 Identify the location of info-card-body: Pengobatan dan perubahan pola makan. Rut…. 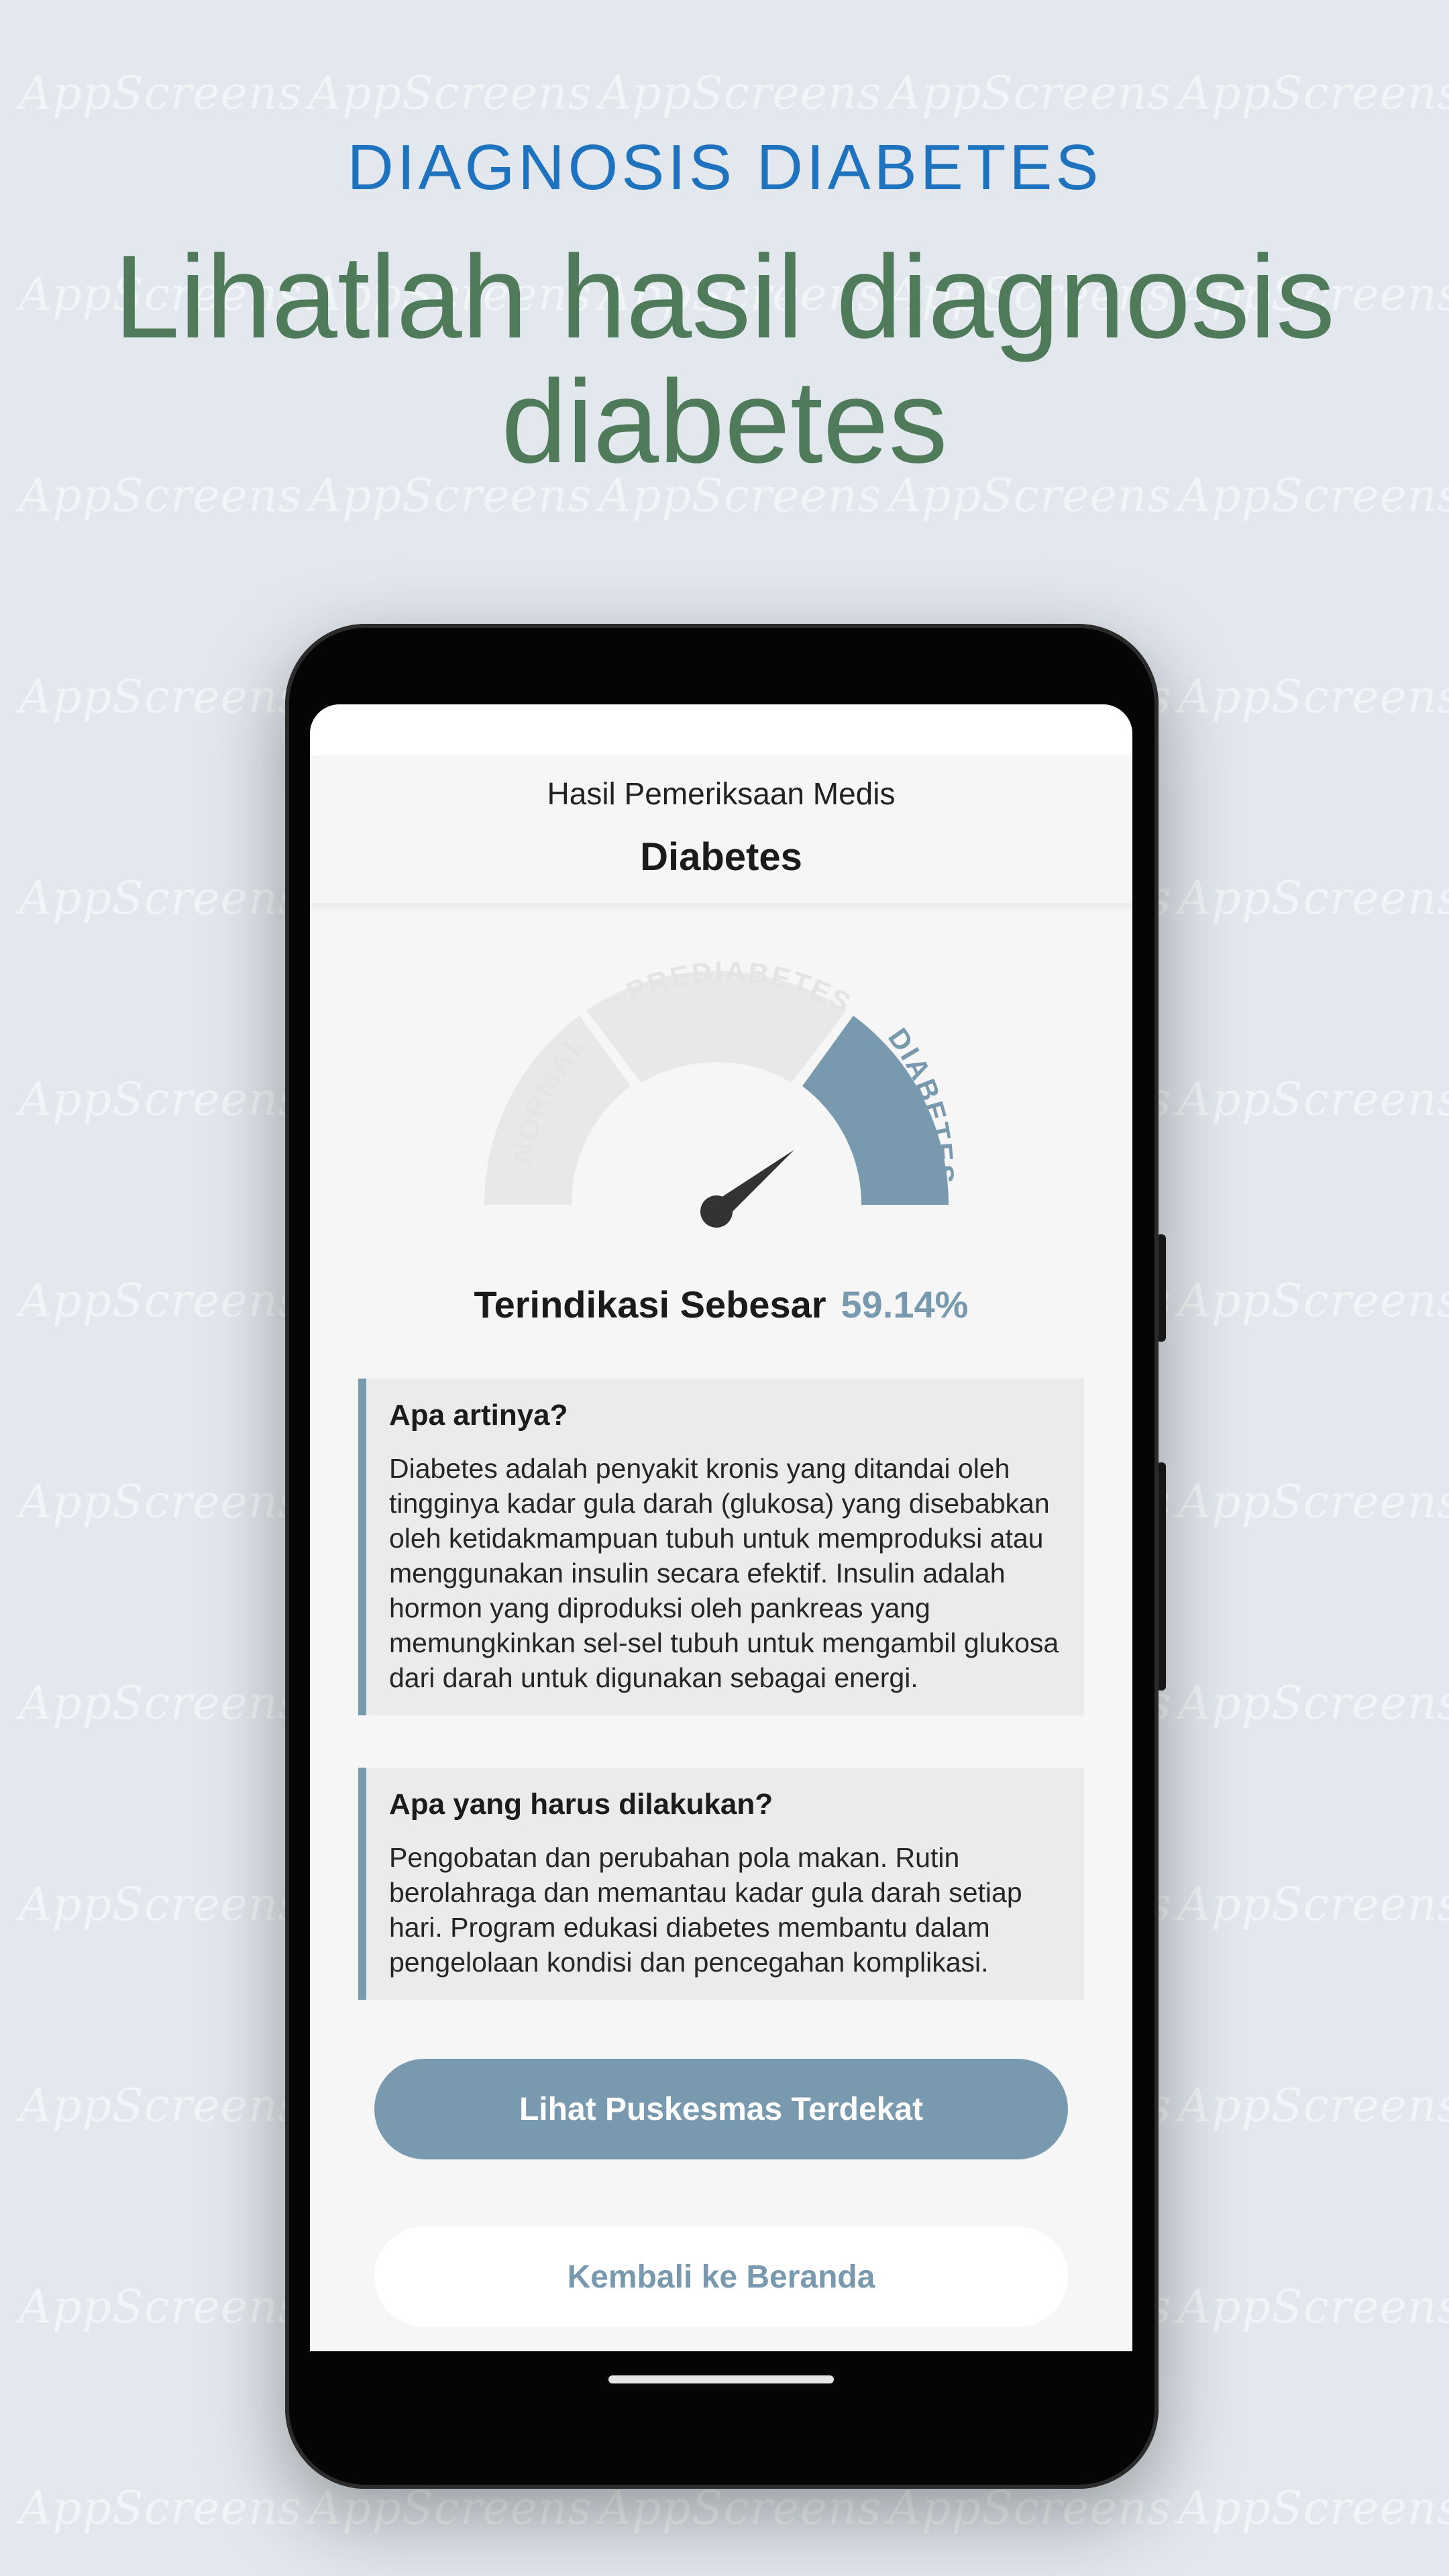
(705, 1910).